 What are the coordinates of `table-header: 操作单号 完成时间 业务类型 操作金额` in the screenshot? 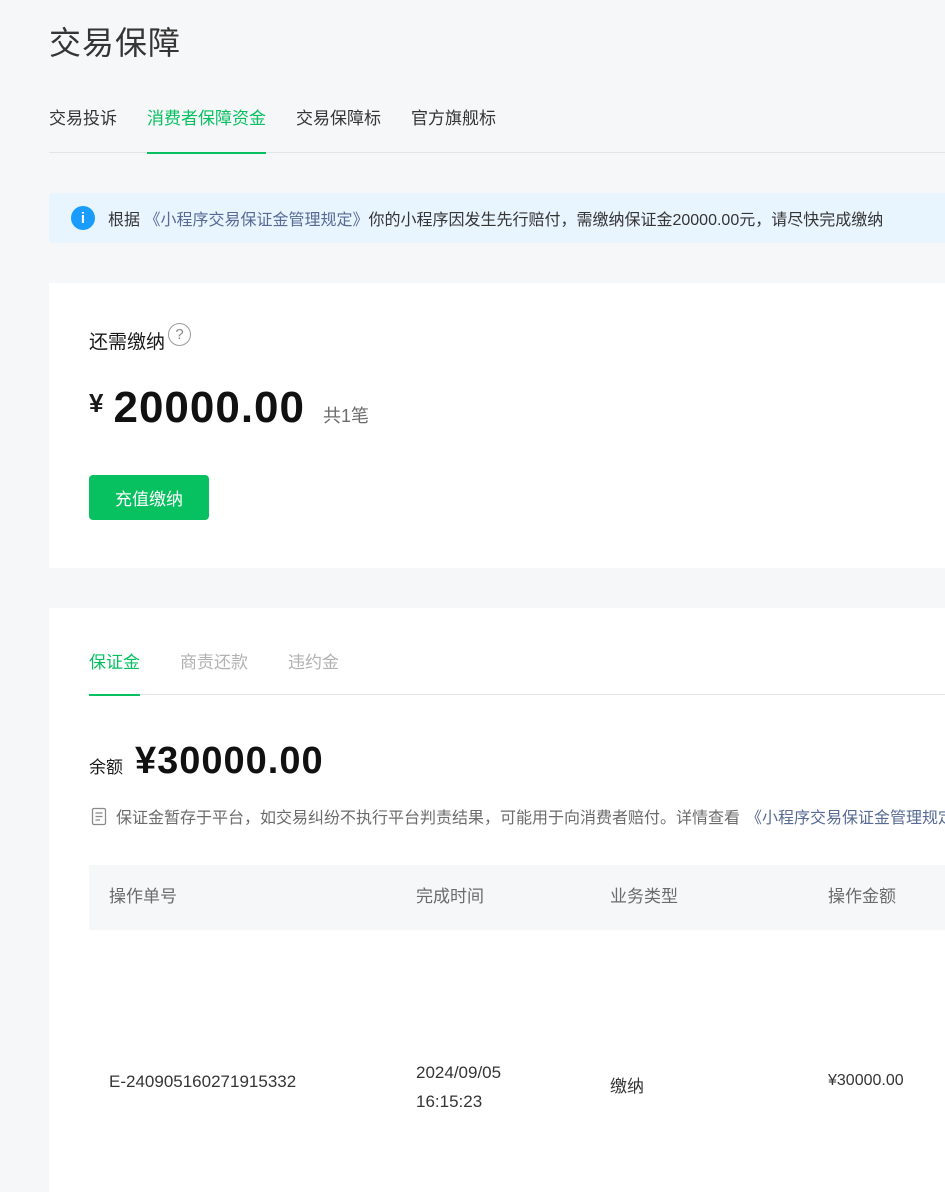 It's located at (517, 897).